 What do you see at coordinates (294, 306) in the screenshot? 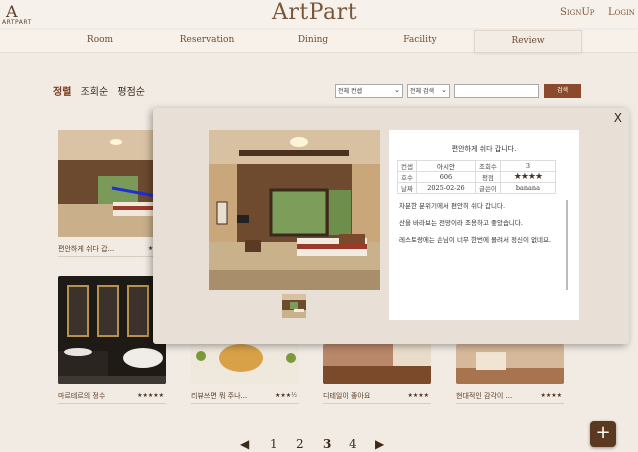
I see `review-thumbnail` at bounding box center [294, 306].